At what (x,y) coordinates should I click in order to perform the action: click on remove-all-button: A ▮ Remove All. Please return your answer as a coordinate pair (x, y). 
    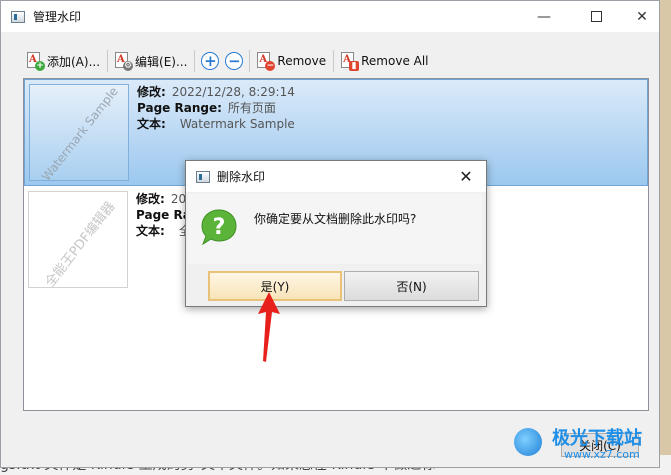
    Looking at the image, I should click on (384, 61).